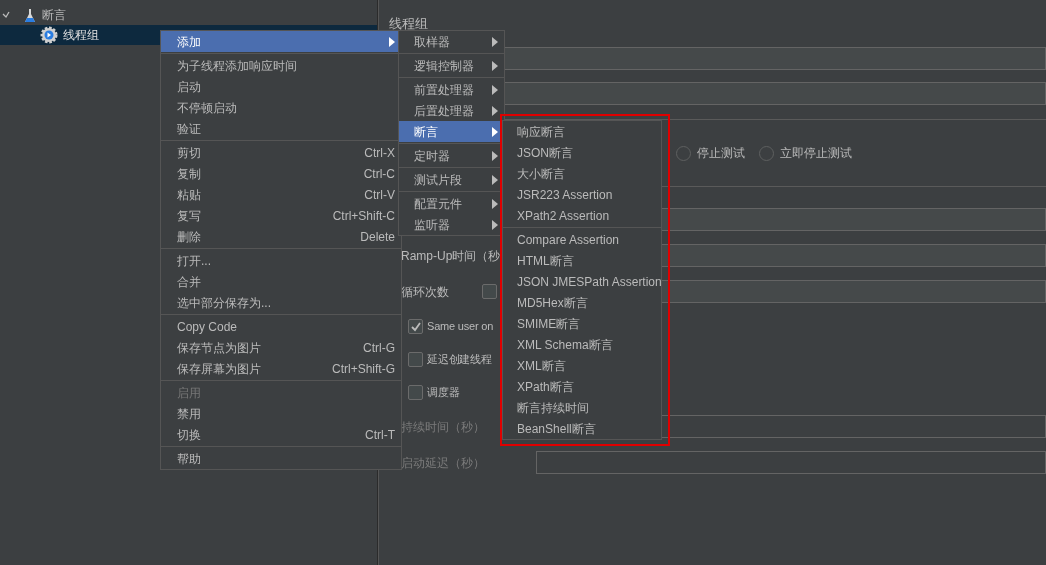 The width and height of the screenshot is (1046, 565). I want to click on panel-title: 线程组, so click(409, 24).